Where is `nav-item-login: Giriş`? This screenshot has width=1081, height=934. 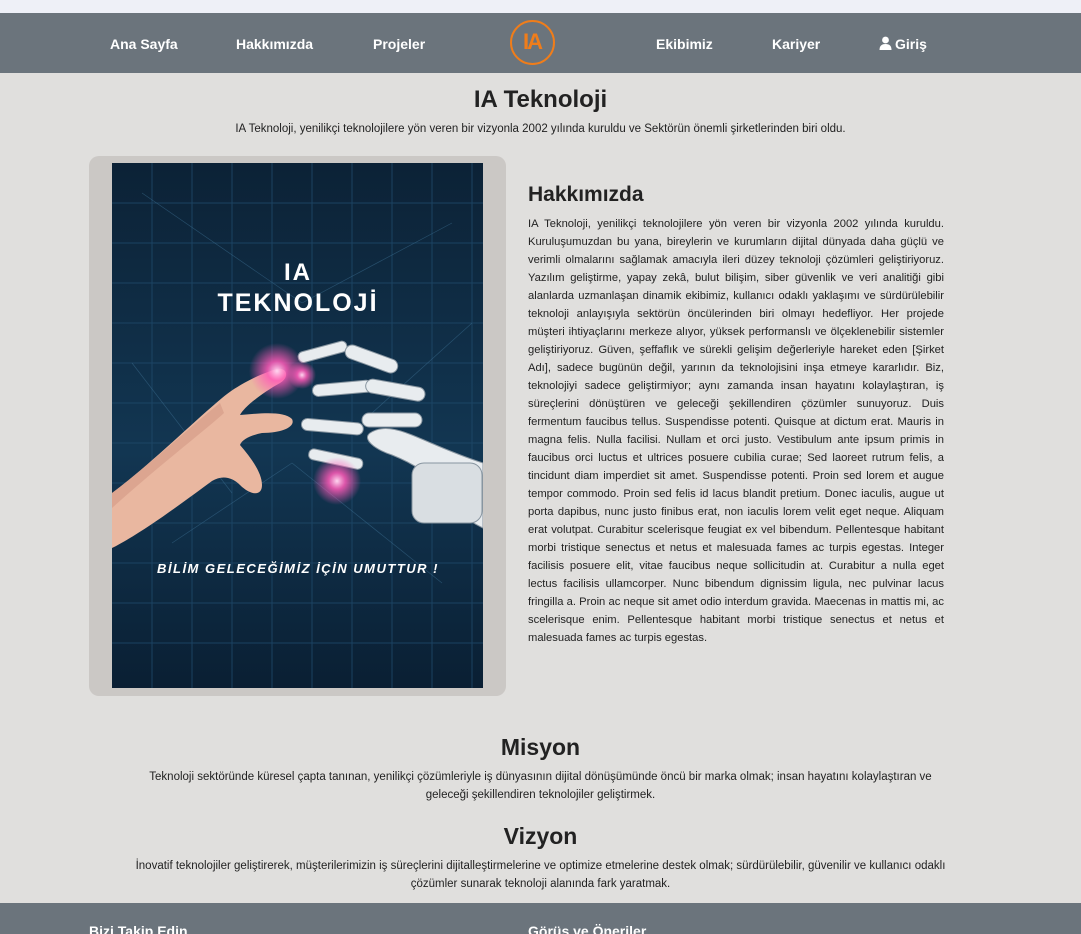
nav-item-login: Giriş is located at coordinates (903, 43).